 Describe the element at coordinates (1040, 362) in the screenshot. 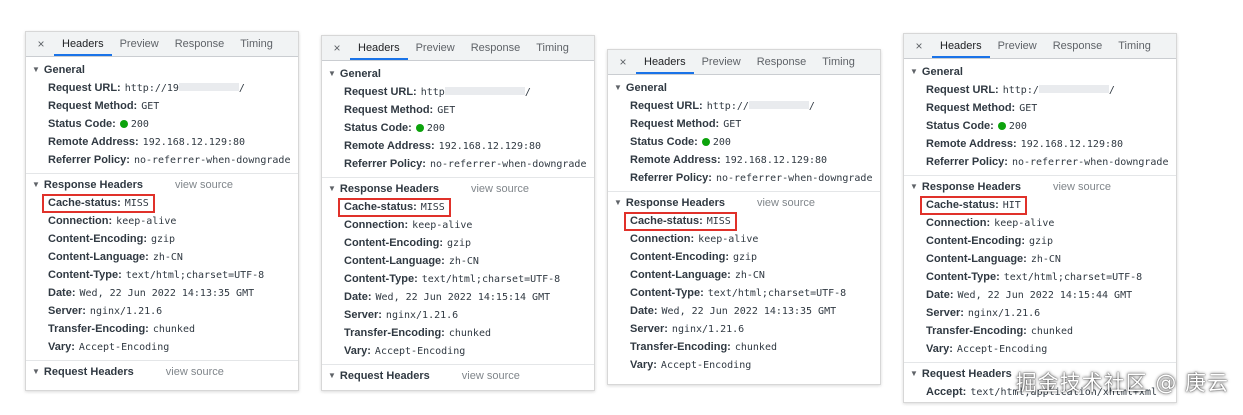

I see `divider` at that location.